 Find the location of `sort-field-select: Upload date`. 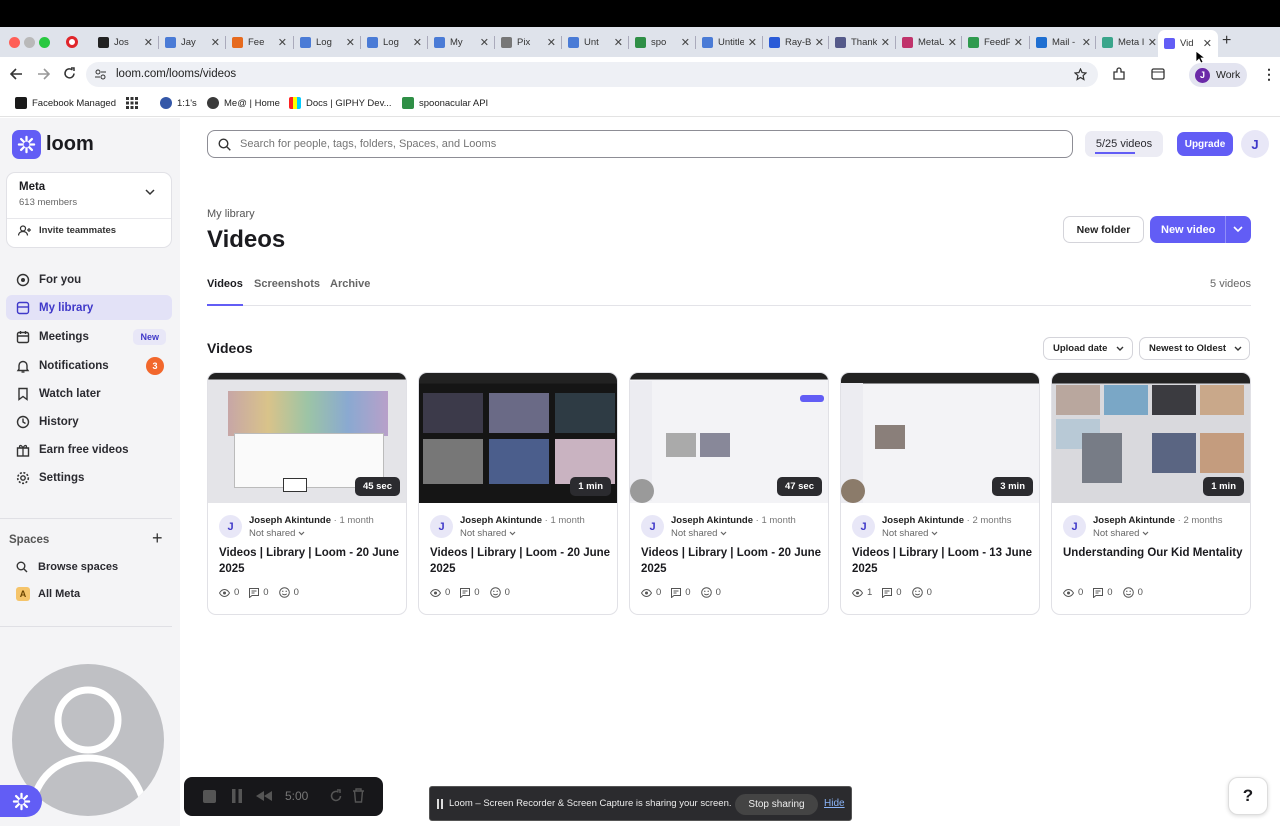

sort-field-select: Upload date is located at coordinates (1088, 348).